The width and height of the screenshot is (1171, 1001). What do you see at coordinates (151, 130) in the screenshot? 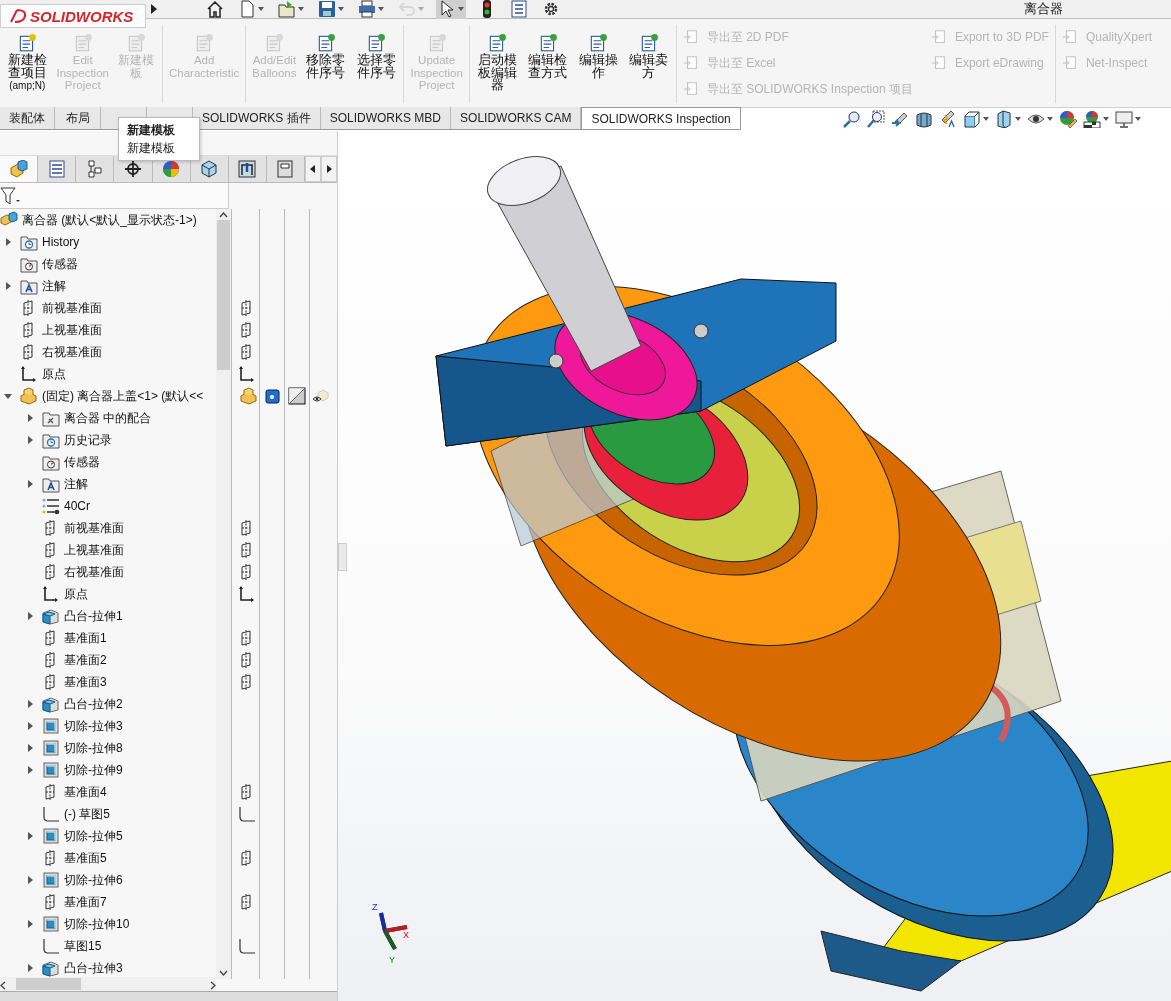
I see `tooltip-title: 新建模板` at bounding box center [151, 130].